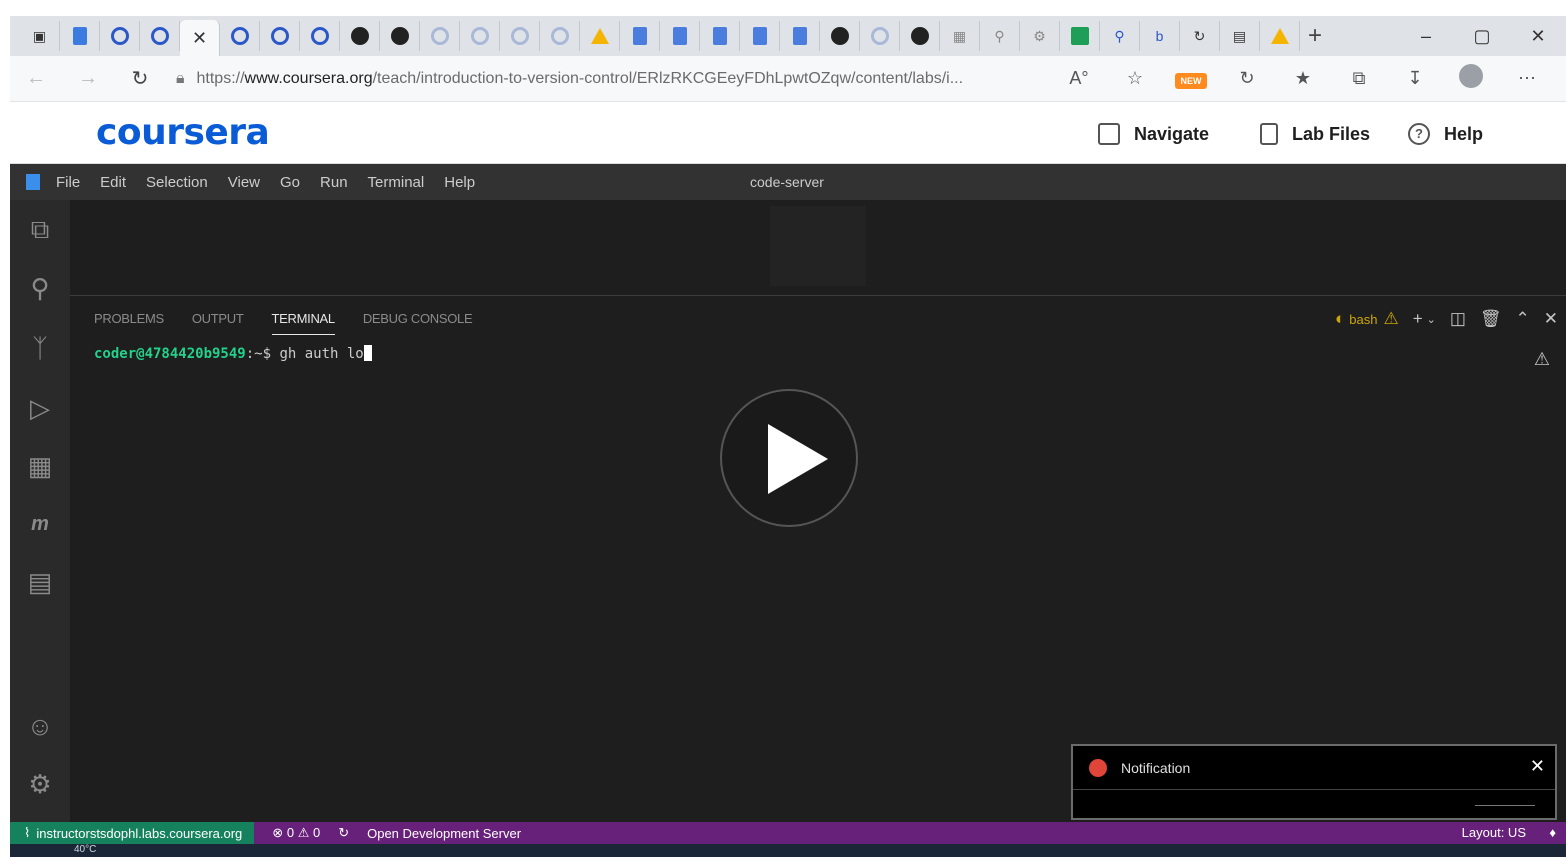 Image resolution: width=1566 pixels, height=857 pixels. Describe the element at coordinates (180, 79) in the screenshot. I see `lock-icon: 🔒︎` at that location.